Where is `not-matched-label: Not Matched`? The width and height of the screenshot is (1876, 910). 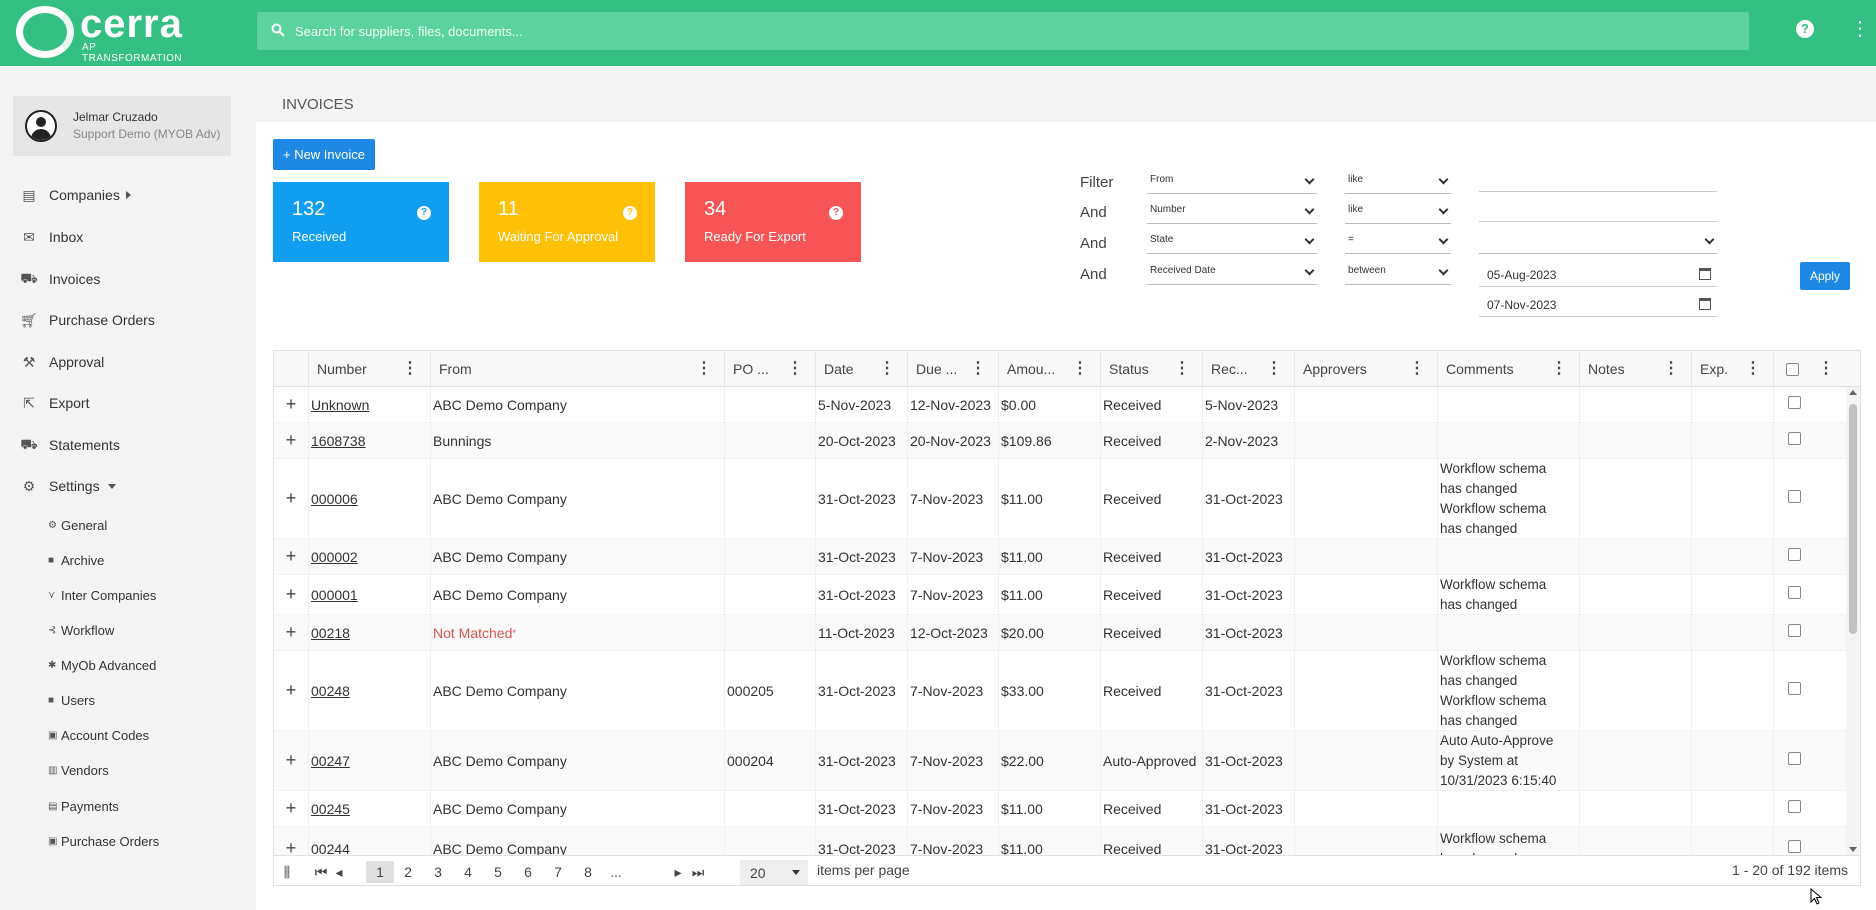
not-matched-label: Not Matched is located at coordinates (472, 633).